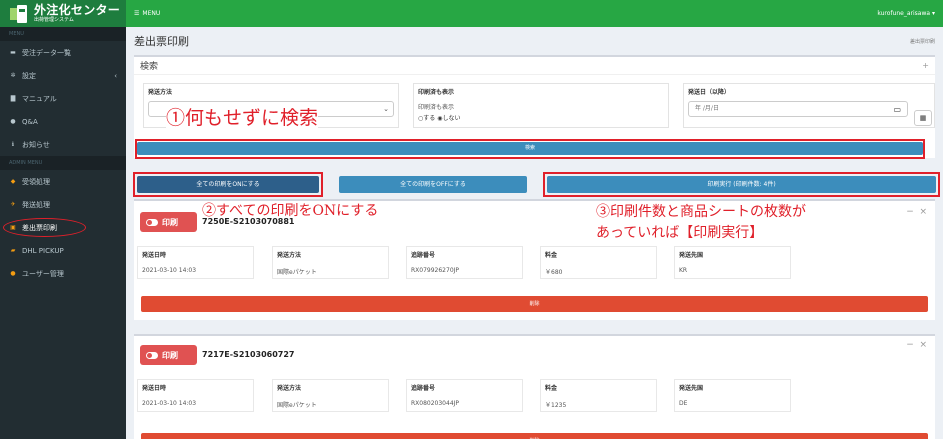 This screenshot has height=439, width=943. What do you see at coordinates (290, 211) in the screenshot?
I see `annotation-step-2: ②すべての印刷をONにする` at bounding box center [290, 211].